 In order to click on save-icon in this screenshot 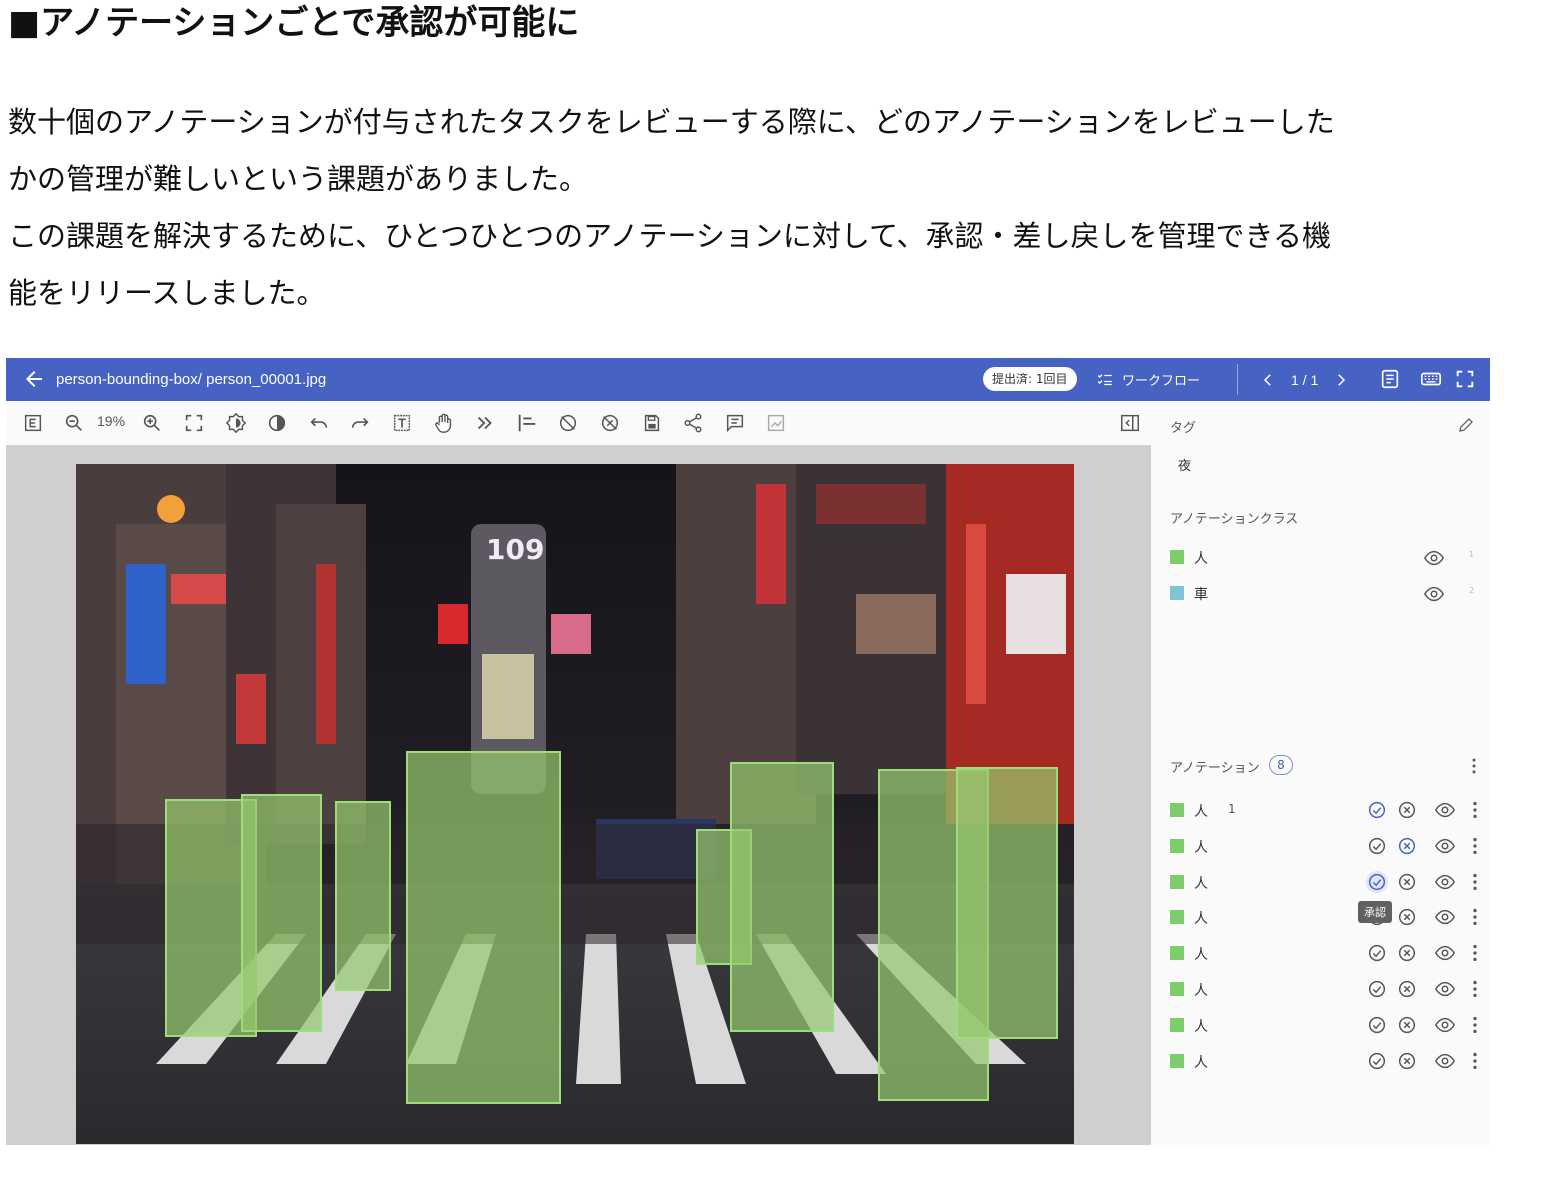, I will do `click(652, 423)`.